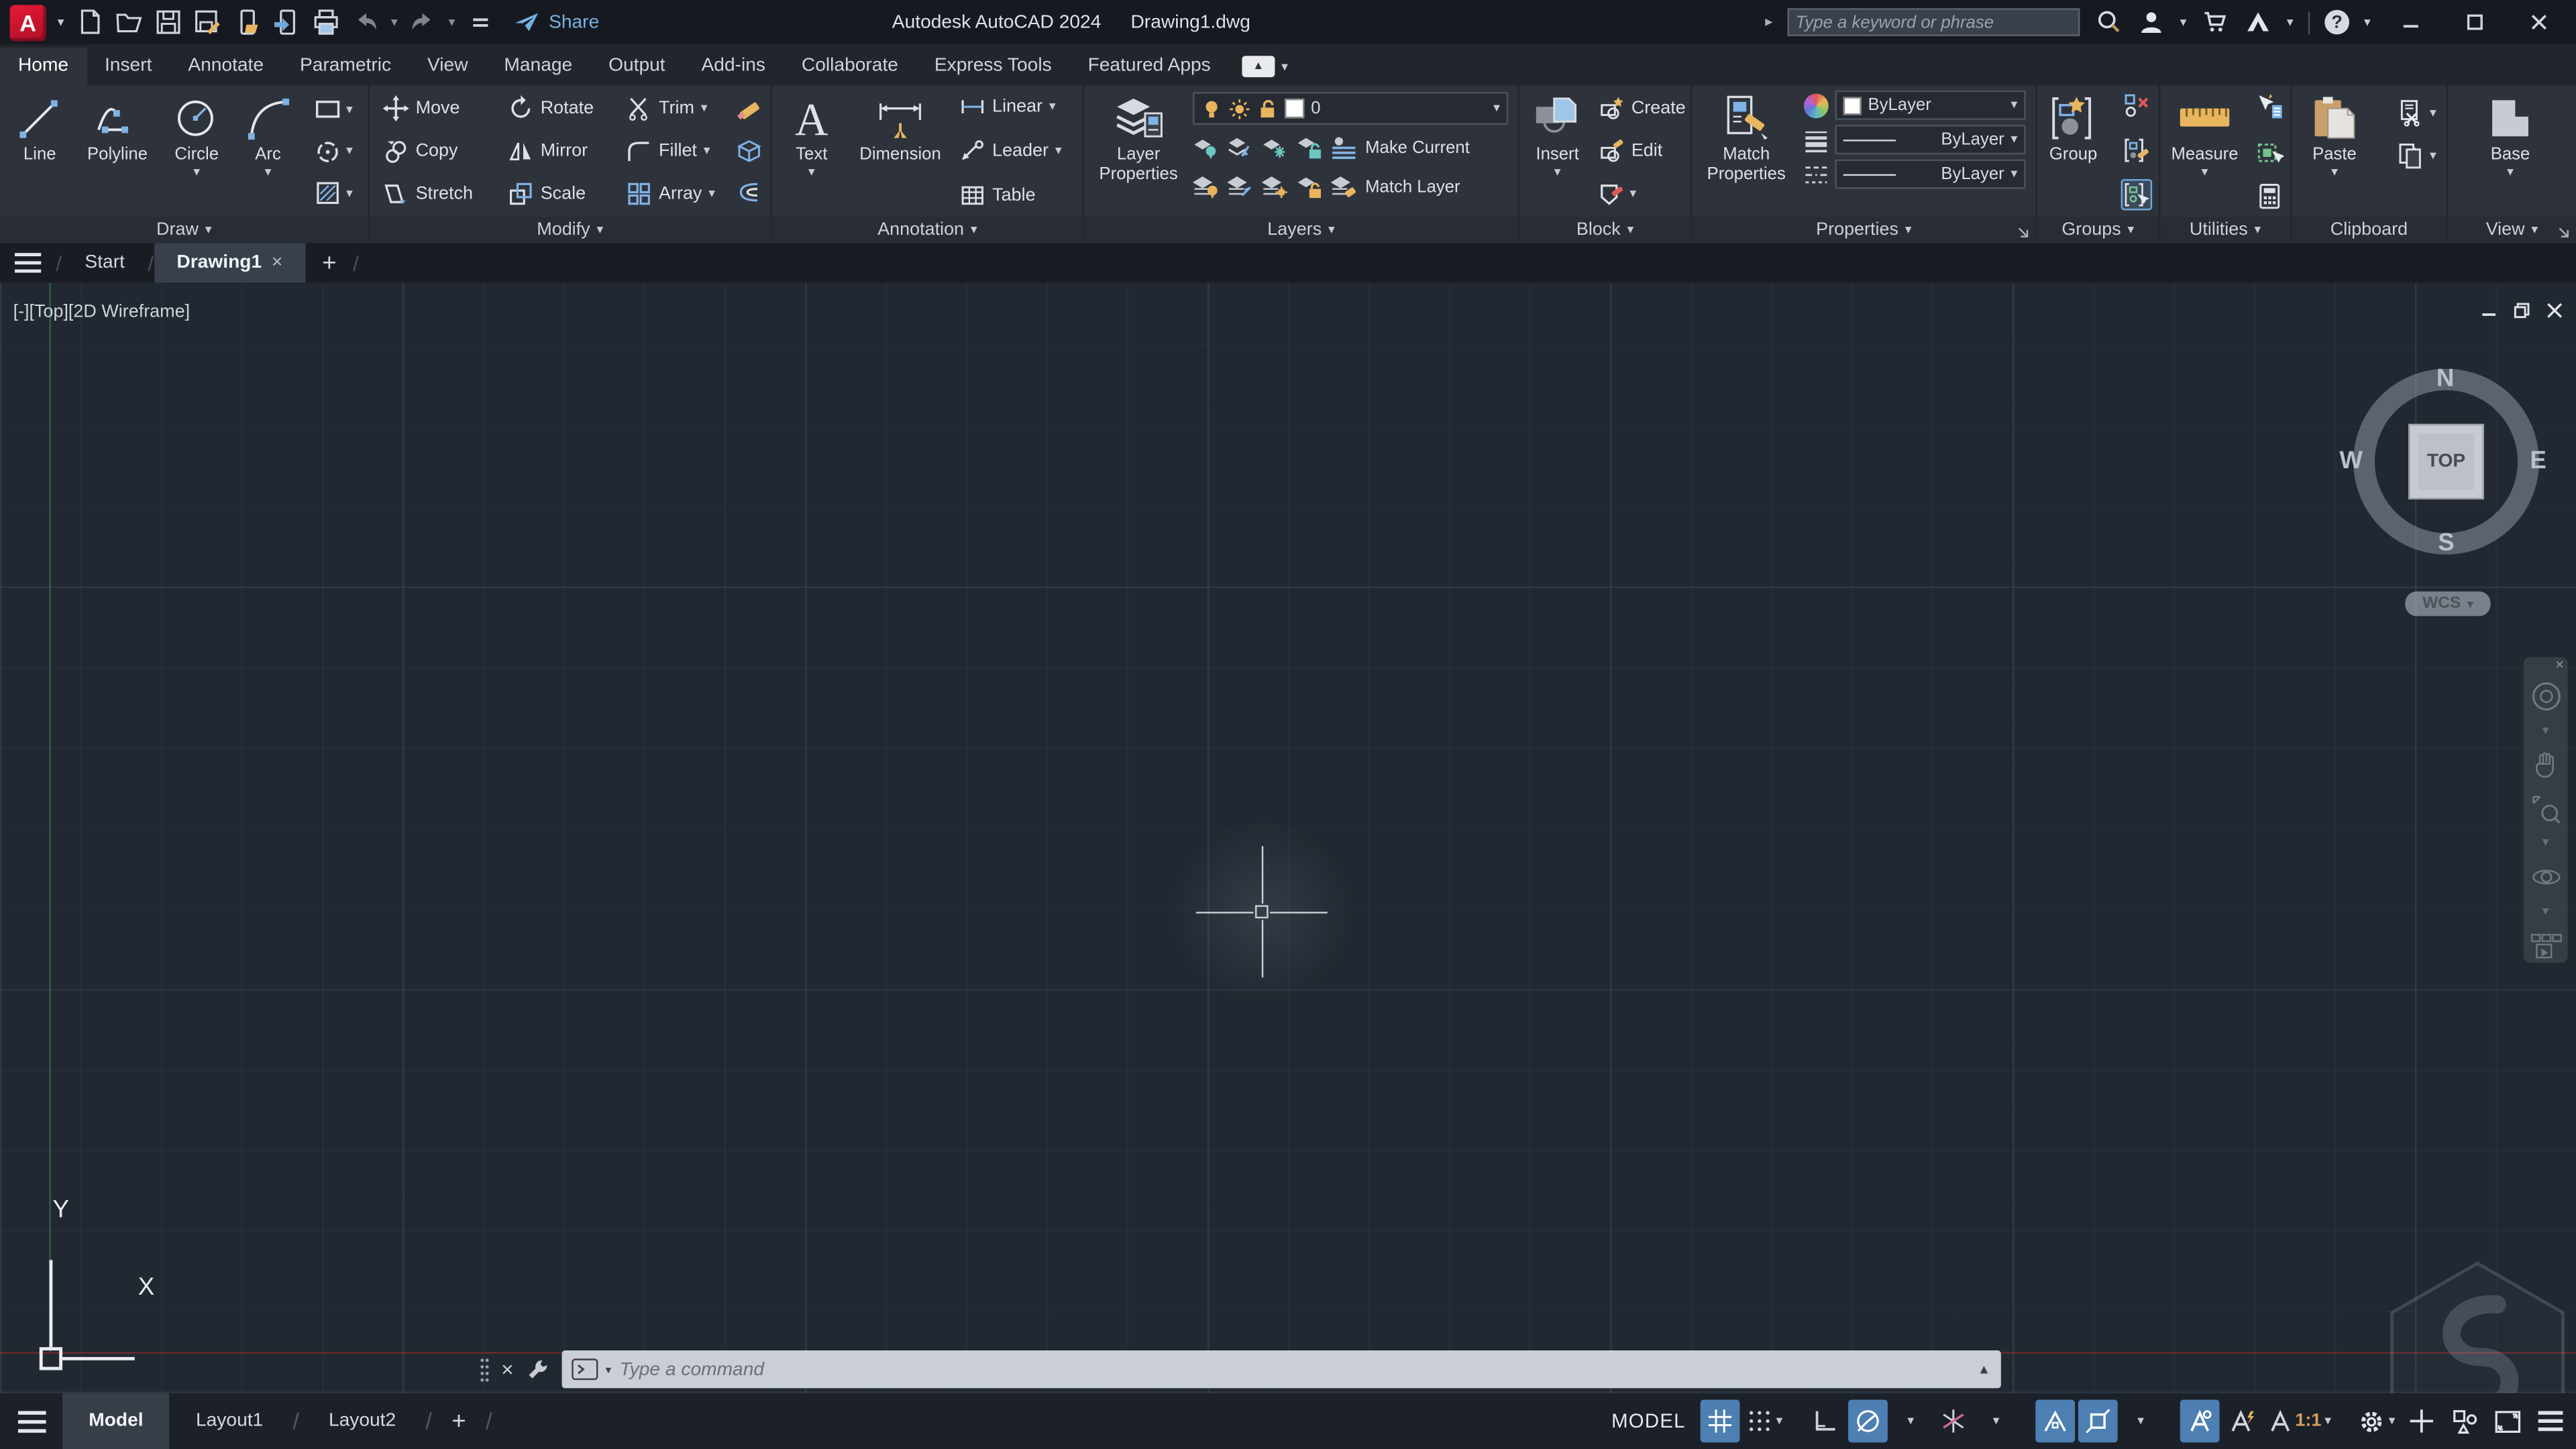 This screenshot has width=2576, height=1449. Describe the element at coordinates (1258, 67) in the screenshot. I see `ribbon-collapse-button: ▲` at that location.